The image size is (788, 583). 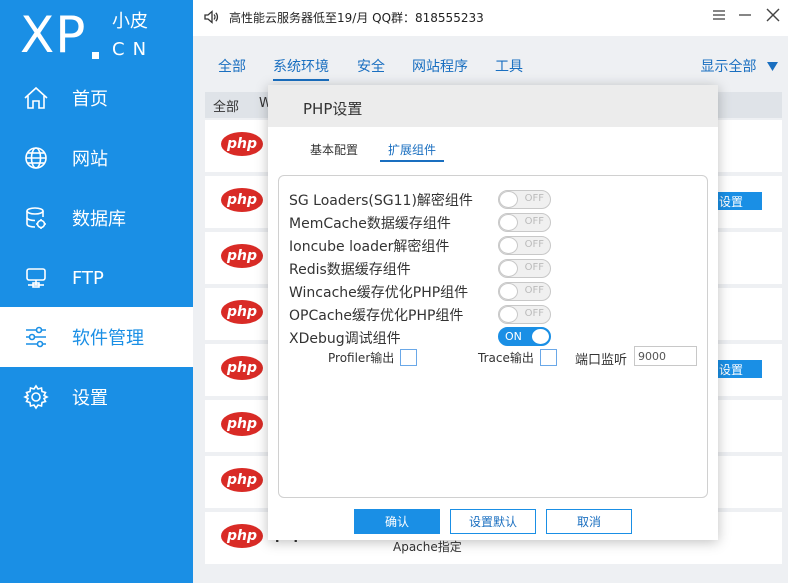 What do you see at coordinates (90, 99) in the screenshot?
I see `sidebar-item-label: 首页` at bounding box center [90, 99].